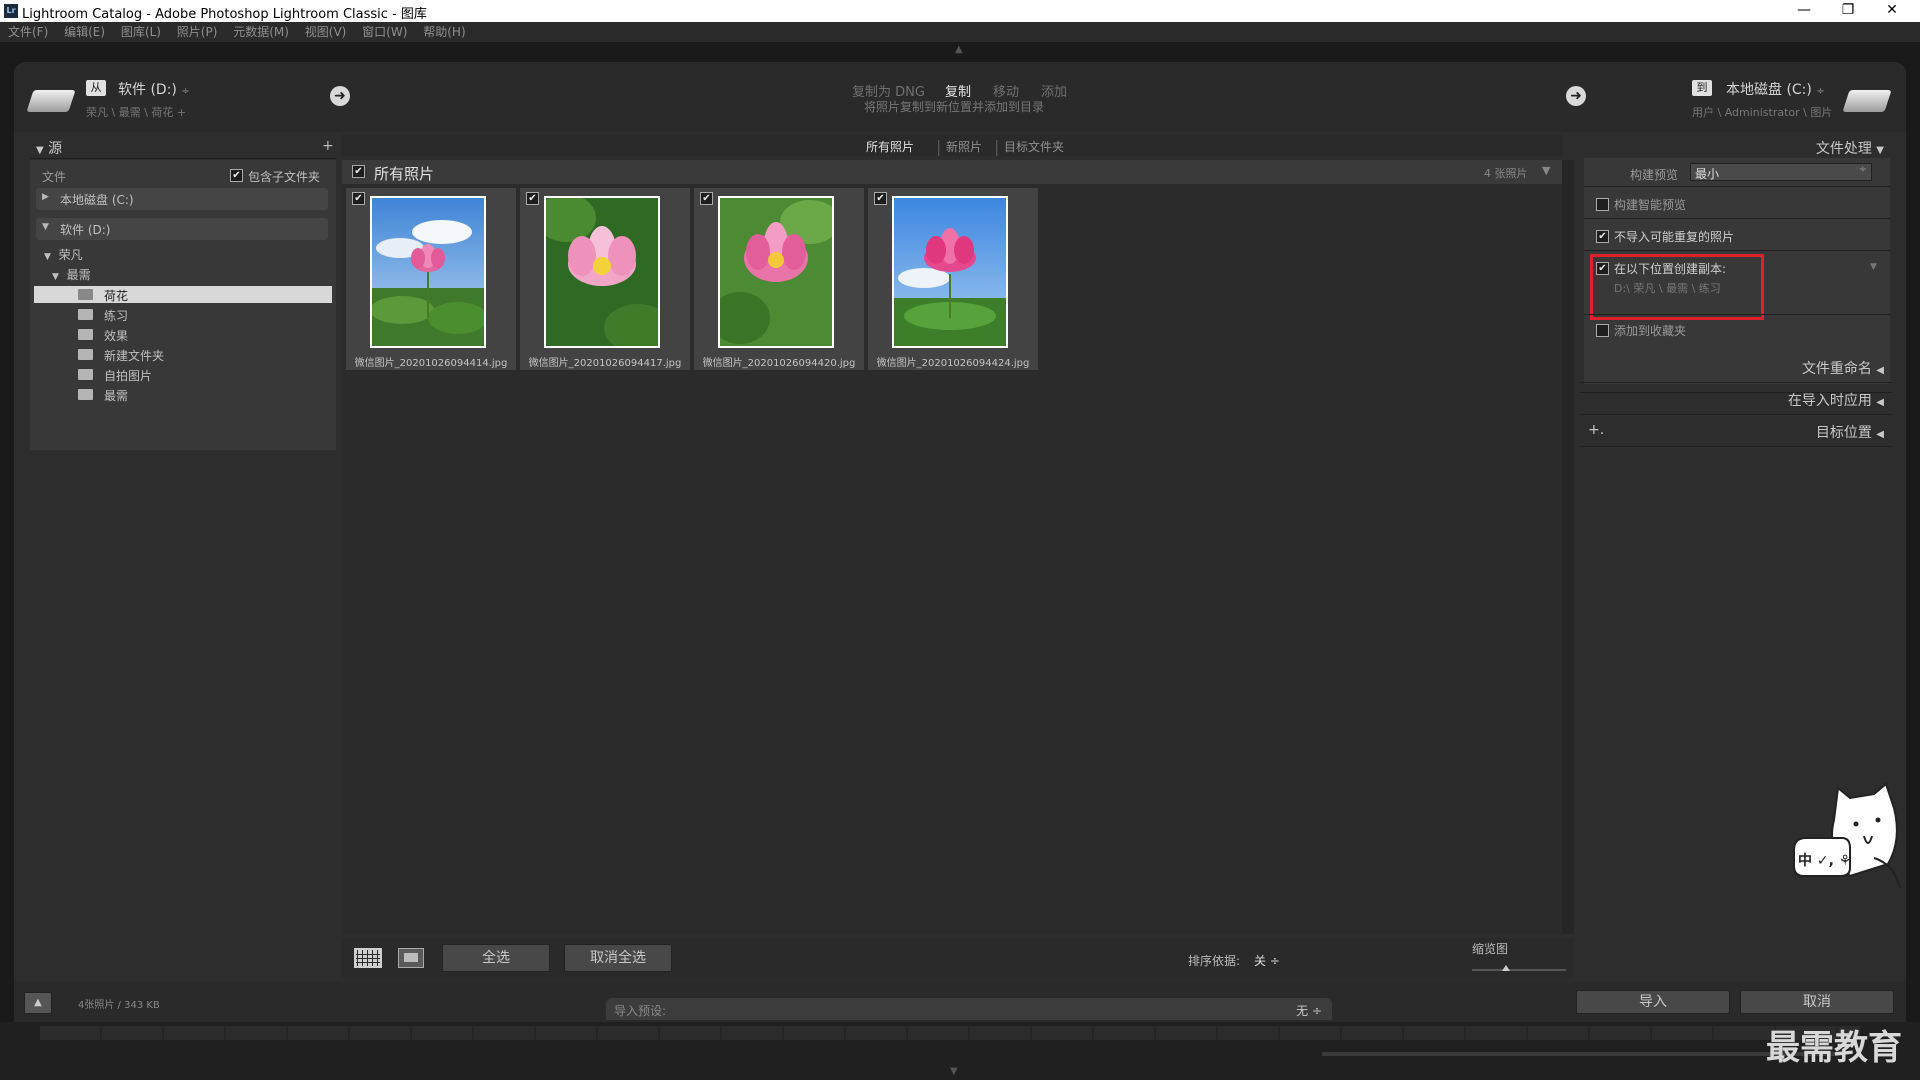 The image size is (1920, 1080). What do you see at coordinates (182, 229) in the screenshot?
I see `drive-row-d: ▼ 软件 (D:)` at bounding box center [182, 229].